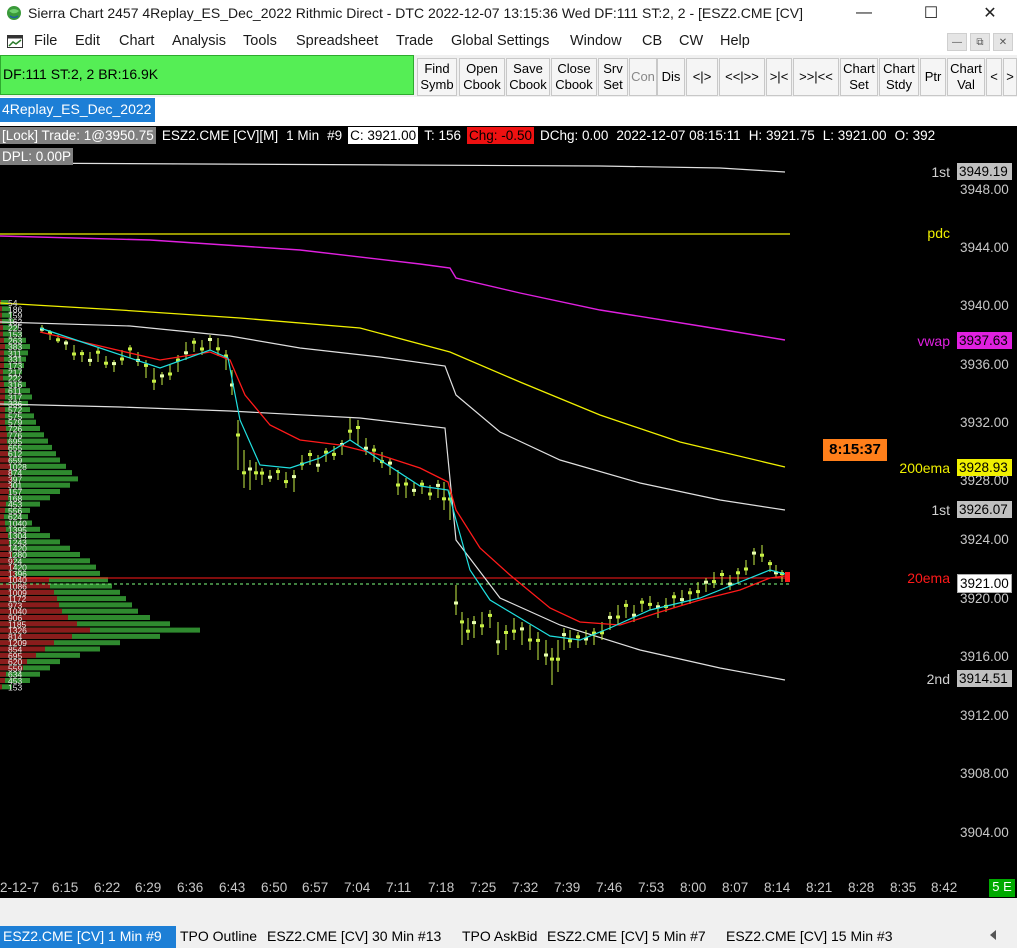 Image resolution: width=1017 pixels, height=948 pixels. What do you see at coordinates (924, 468) in the screenshot?
I see `ema200-label: 200ema` at bounding box center [924, 468].